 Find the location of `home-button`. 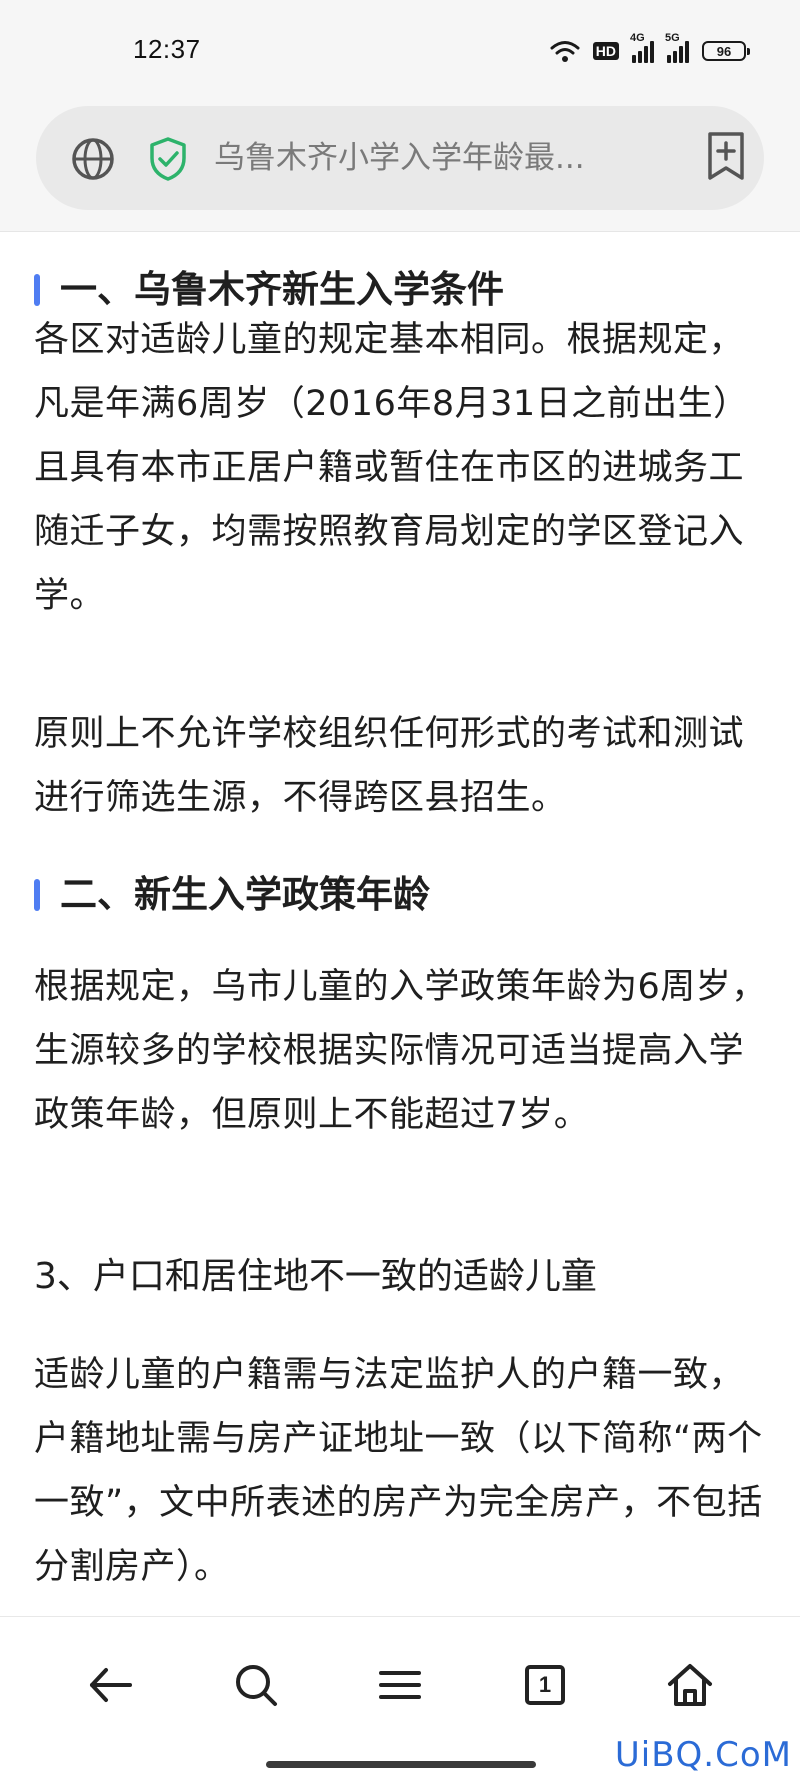

home-button is located at coordinates (690, 1685).